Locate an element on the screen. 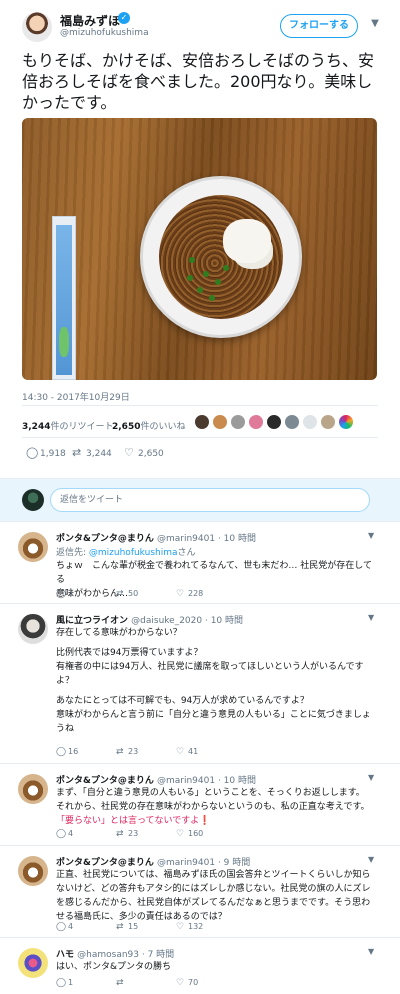 Image resolution: width=400 pixels, height=994 pixels. like-action: ♡ 70 is located at coordinates (206, 983).